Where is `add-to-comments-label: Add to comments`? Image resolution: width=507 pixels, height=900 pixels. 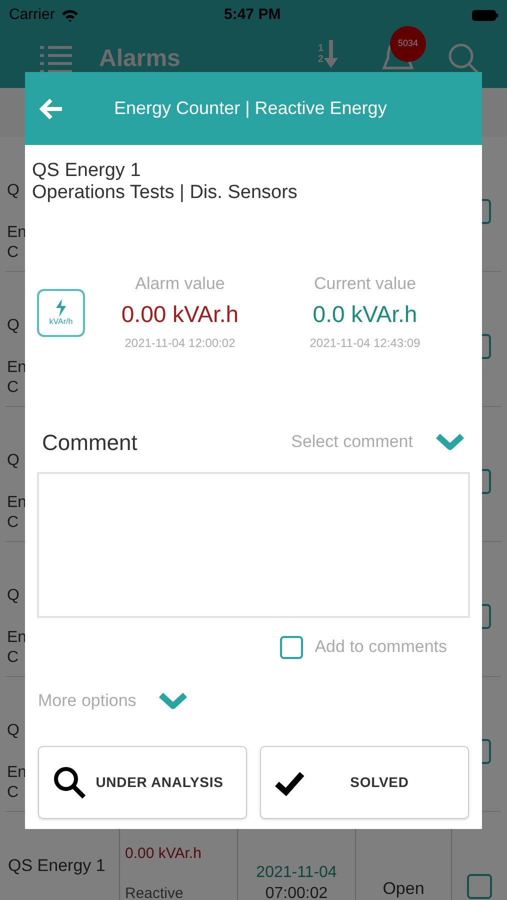 add-to-comments-label: Add to comments is located at coordinates (380, 647).